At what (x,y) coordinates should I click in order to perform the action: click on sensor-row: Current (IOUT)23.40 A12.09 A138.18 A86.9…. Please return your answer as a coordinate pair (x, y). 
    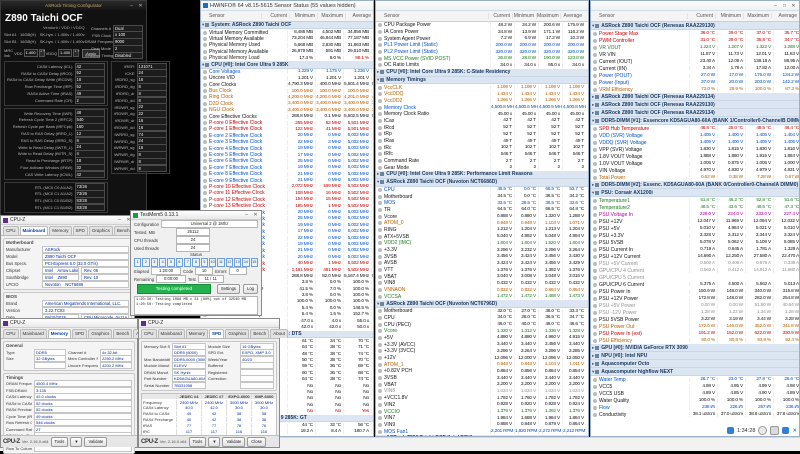
    Looking at the image, I should click on (695, 61).